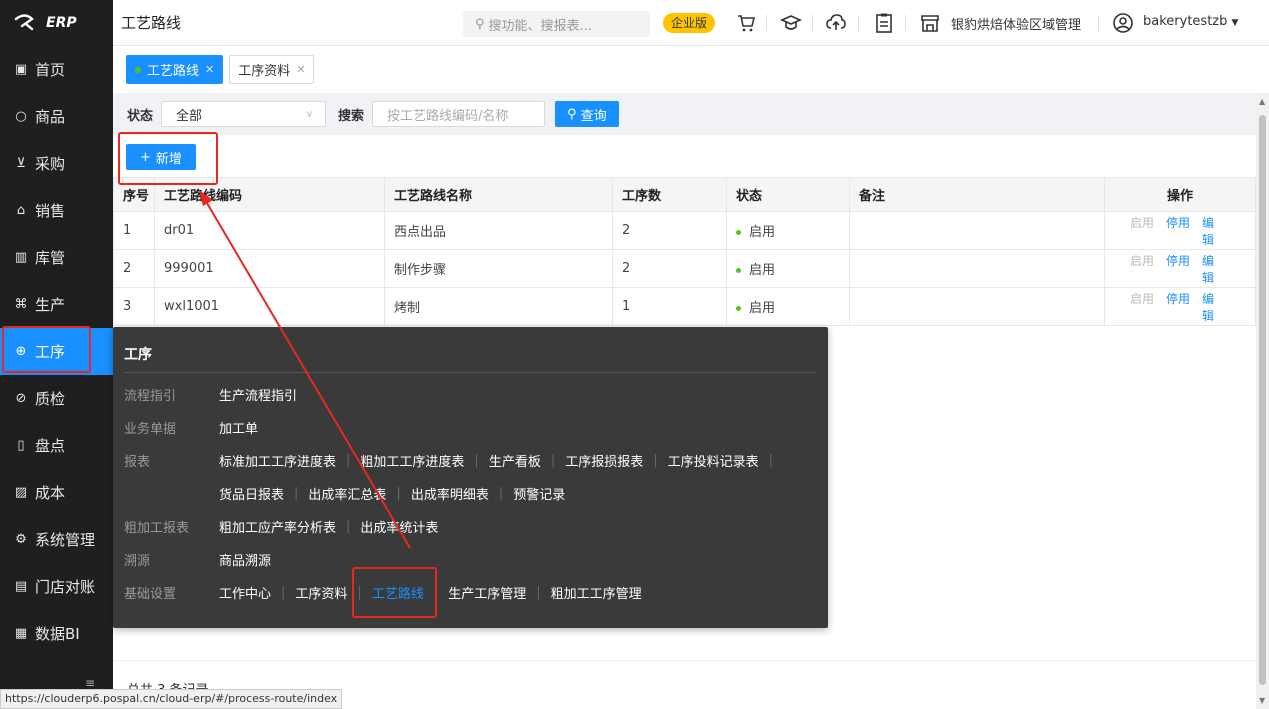 The width and height of the screenshot is (1269, 709). Describe the element at coordinates (245, 592) in the screenshot. I see `popup-link: 工作中心` at that location.